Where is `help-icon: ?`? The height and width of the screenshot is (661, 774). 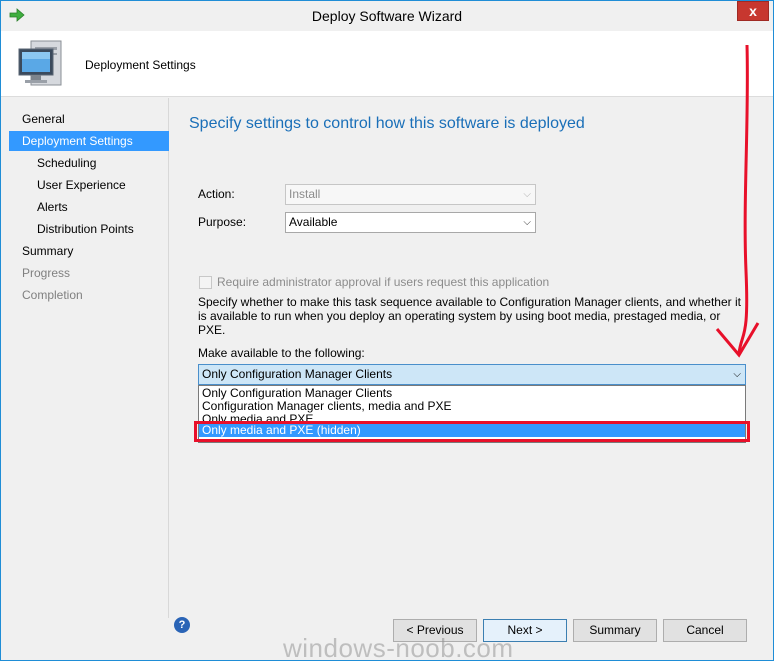
help-icon: ? is located at coordinates (182, 625).